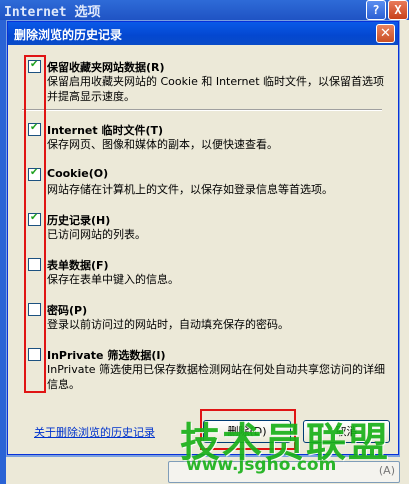 Image resolution: width=409 pixels, height=484 pixels. I want to click on option-label: Internet 临时文件(T), so click(105, 130).